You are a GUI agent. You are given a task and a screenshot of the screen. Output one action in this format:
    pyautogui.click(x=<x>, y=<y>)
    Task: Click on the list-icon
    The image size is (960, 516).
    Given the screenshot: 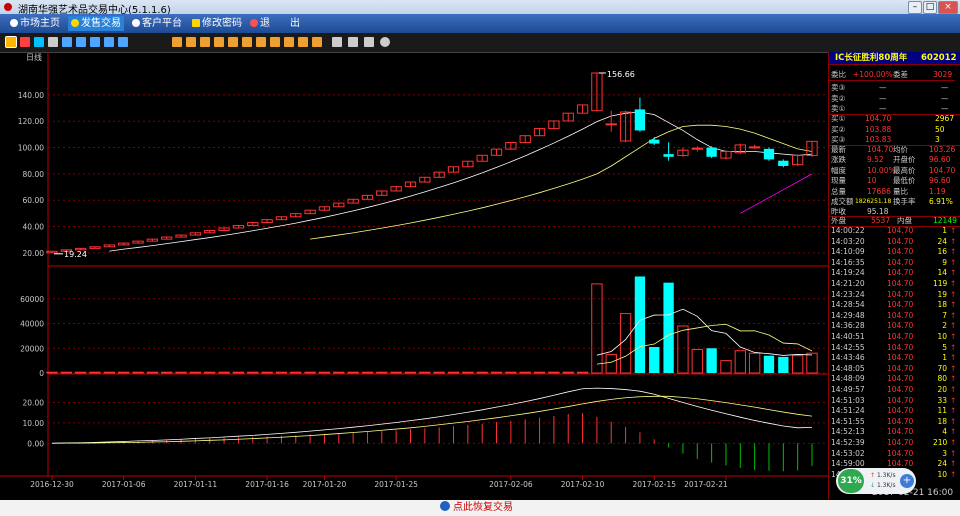 What is the action you would take?
    pyautogui.click(x=67, y=42)
    